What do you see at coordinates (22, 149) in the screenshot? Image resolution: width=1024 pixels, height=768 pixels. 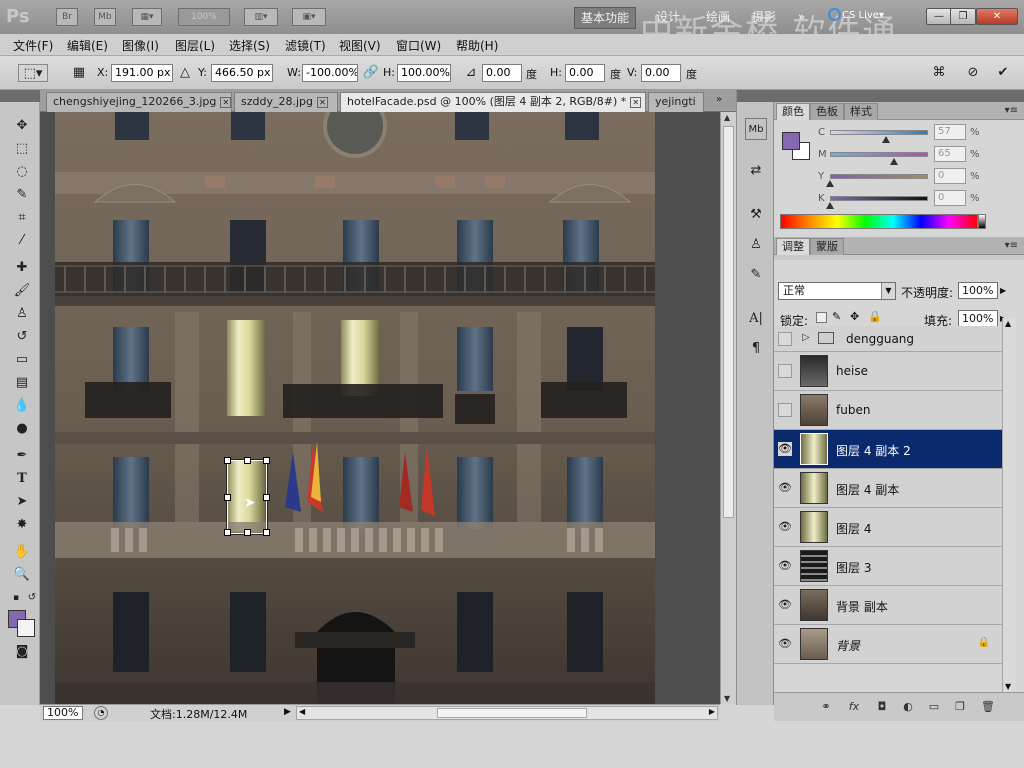 I see `marquee-tool-icon: ⬚` at bounding box center [22, 149].